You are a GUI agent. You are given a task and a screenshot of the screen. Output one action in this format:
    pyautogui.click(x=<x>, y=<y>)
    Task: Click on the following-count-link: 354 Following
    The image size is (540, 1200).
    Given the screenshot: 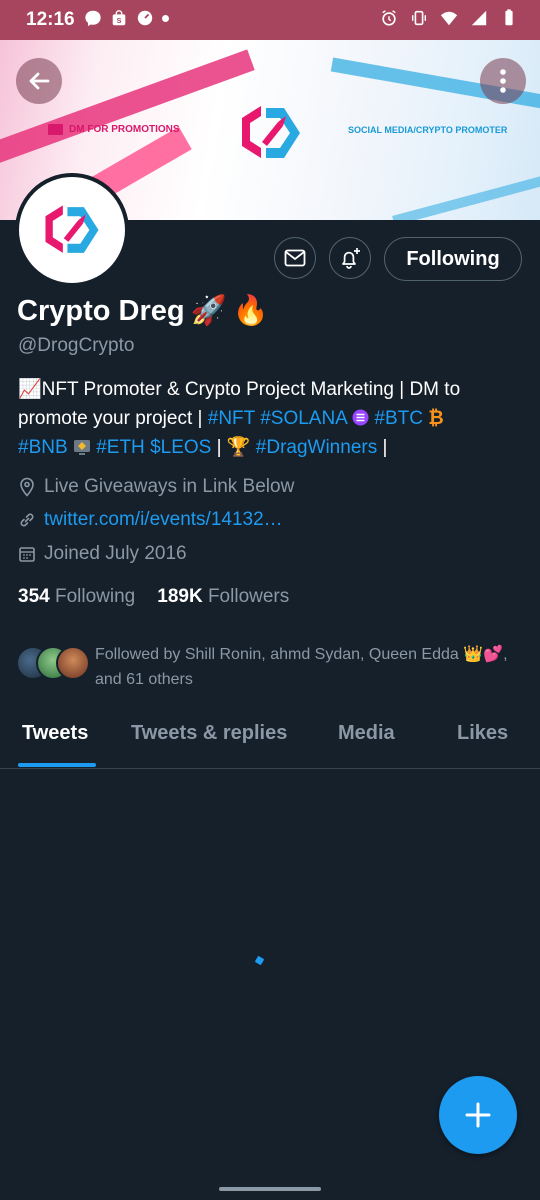 What is the action you would take?
    pyautogui.click(x=76, y=597)
    